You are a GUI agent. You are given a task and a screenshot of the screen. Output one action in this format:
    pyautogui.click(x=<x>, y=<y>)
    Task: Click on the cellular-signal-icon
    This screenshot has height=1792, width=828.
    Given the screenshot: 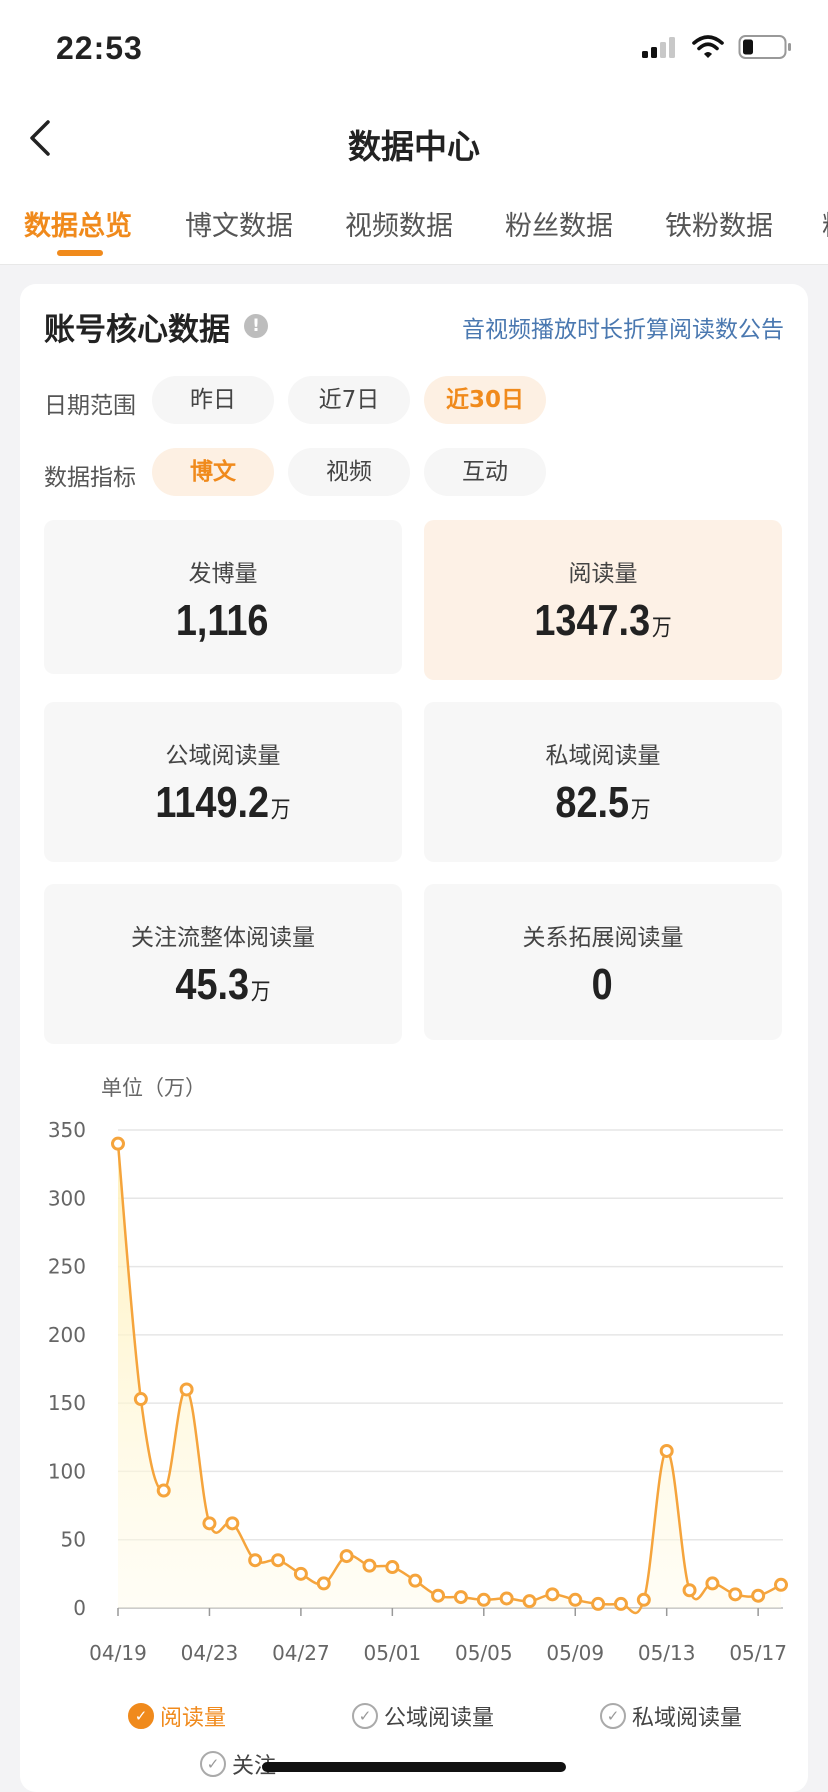 What is the action you would take?
    pyautogui.click(x=658, y=47)
    